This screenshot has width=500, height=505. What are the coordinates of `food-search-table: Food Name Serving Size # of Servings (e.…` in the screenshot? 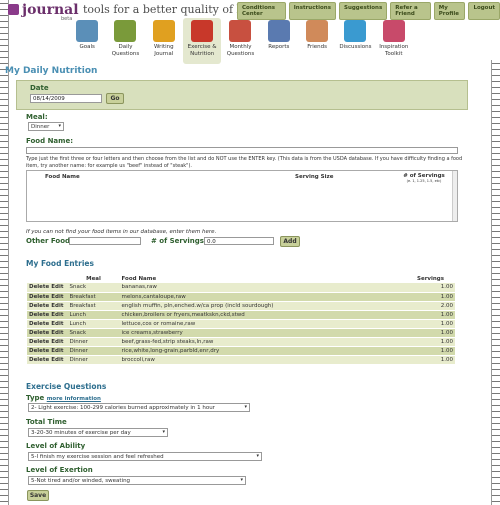 It's located at (242, 196).